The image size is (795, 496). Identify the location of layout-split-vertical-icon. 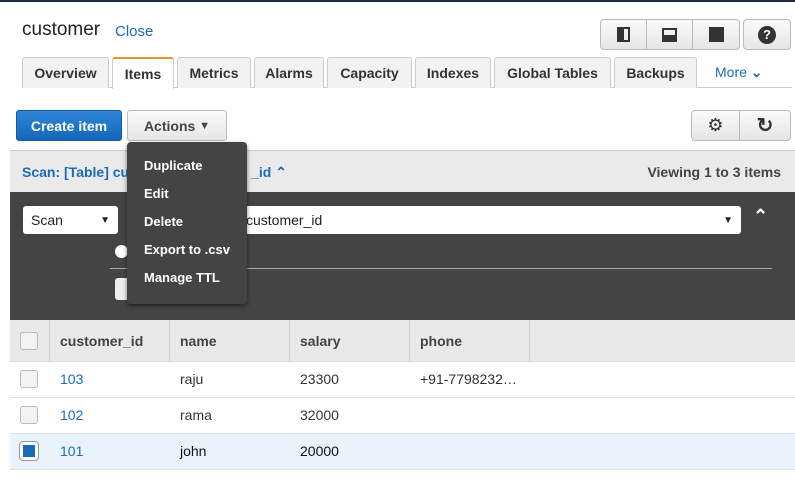
(624, 34).